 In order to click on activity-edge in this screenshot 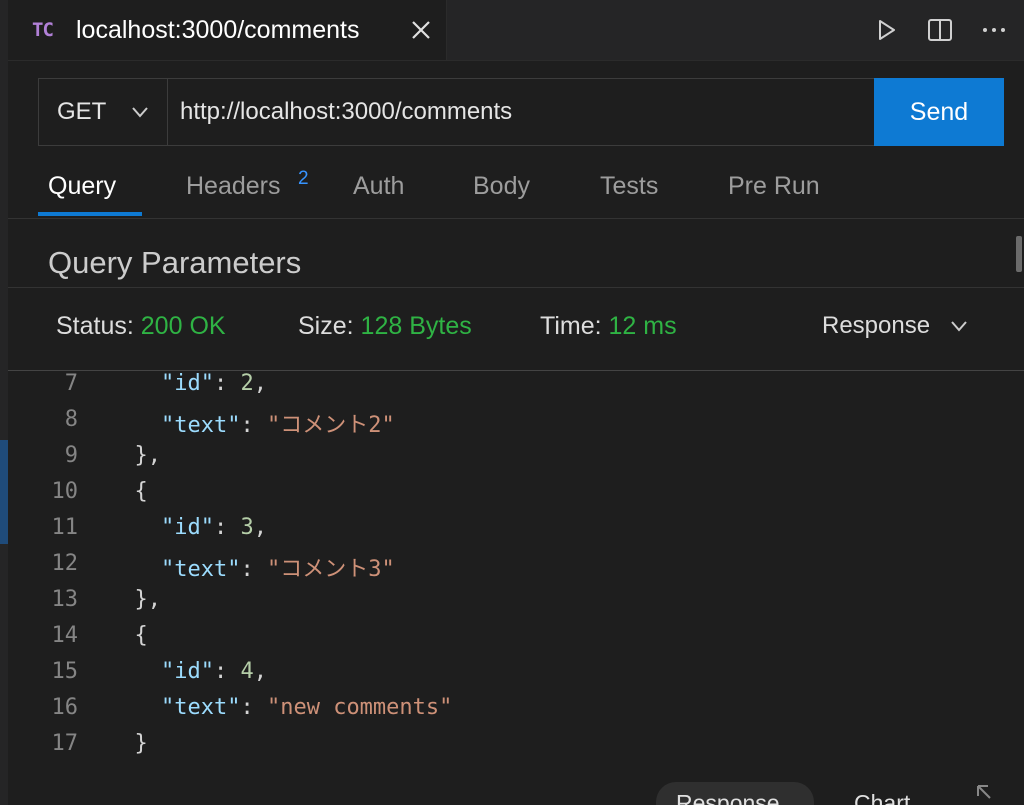, I will do `click(4, 432)`.